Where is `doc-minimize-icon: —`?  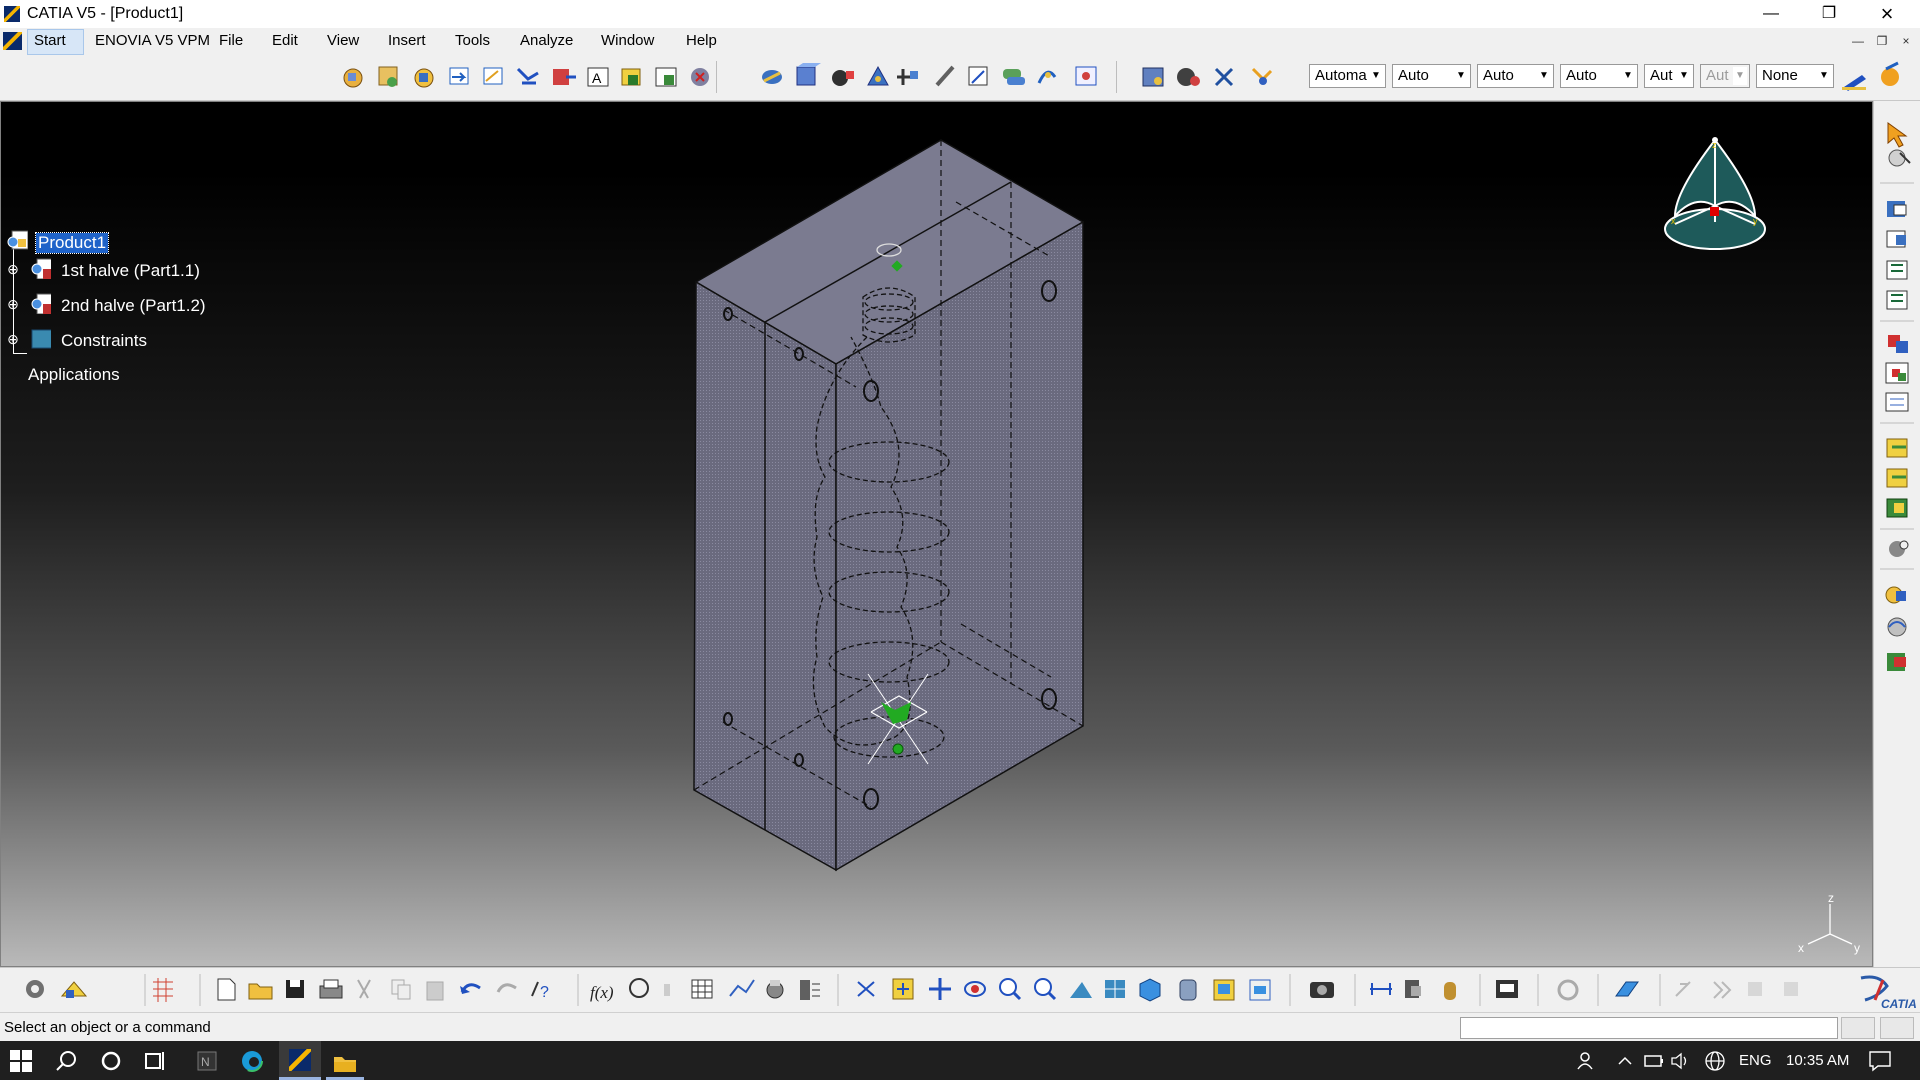 doc-minimize-icon: — is located at coordinates (1858, 42).